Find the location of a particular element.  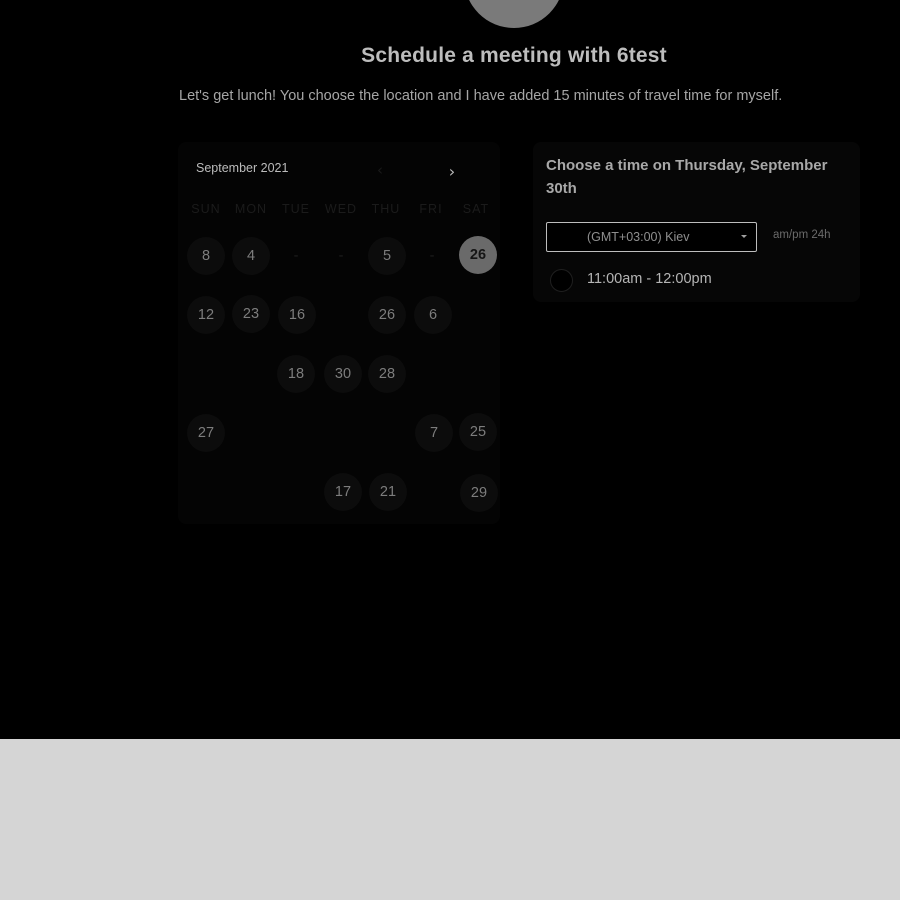

calendar-day: 6 is located at coordinates (433, 315).